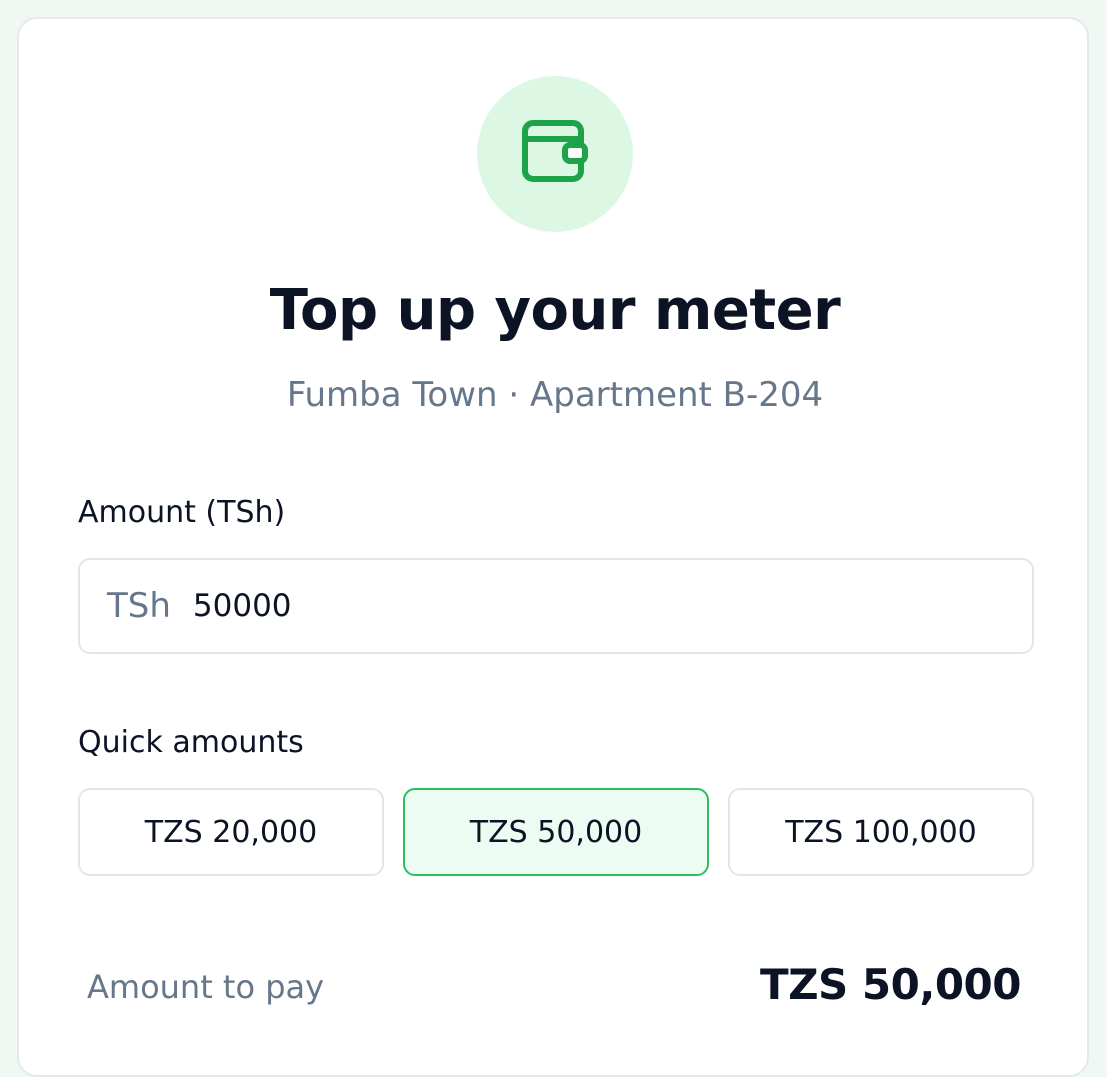 Image resolution: width=1107 pixels, height=1077 pixels. I want to click on amount-input, so click(572, 606).